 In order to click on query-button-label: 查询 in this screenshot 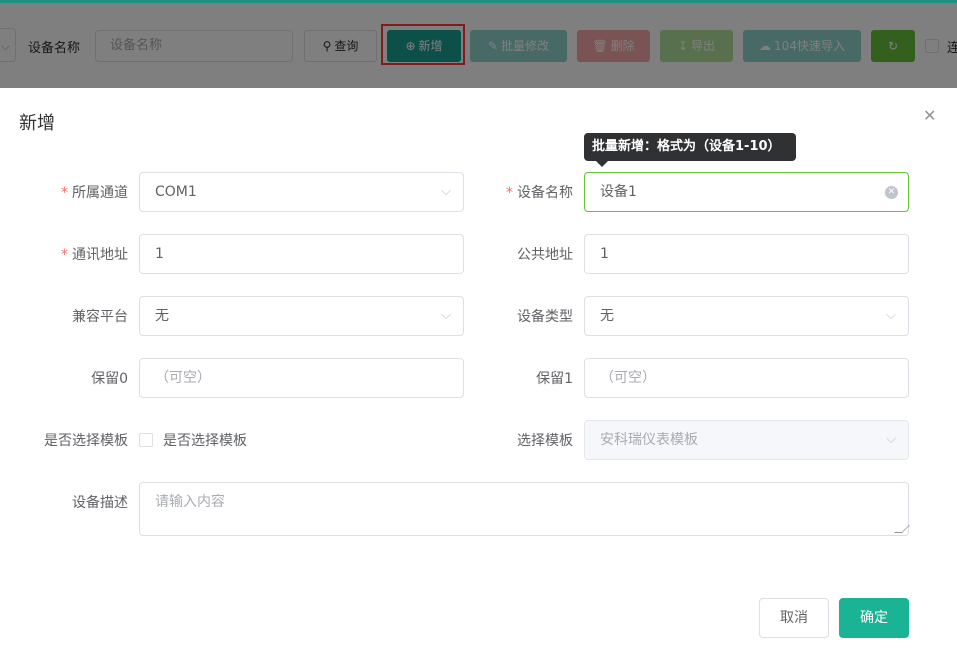, I will do `click(346, 46)`.